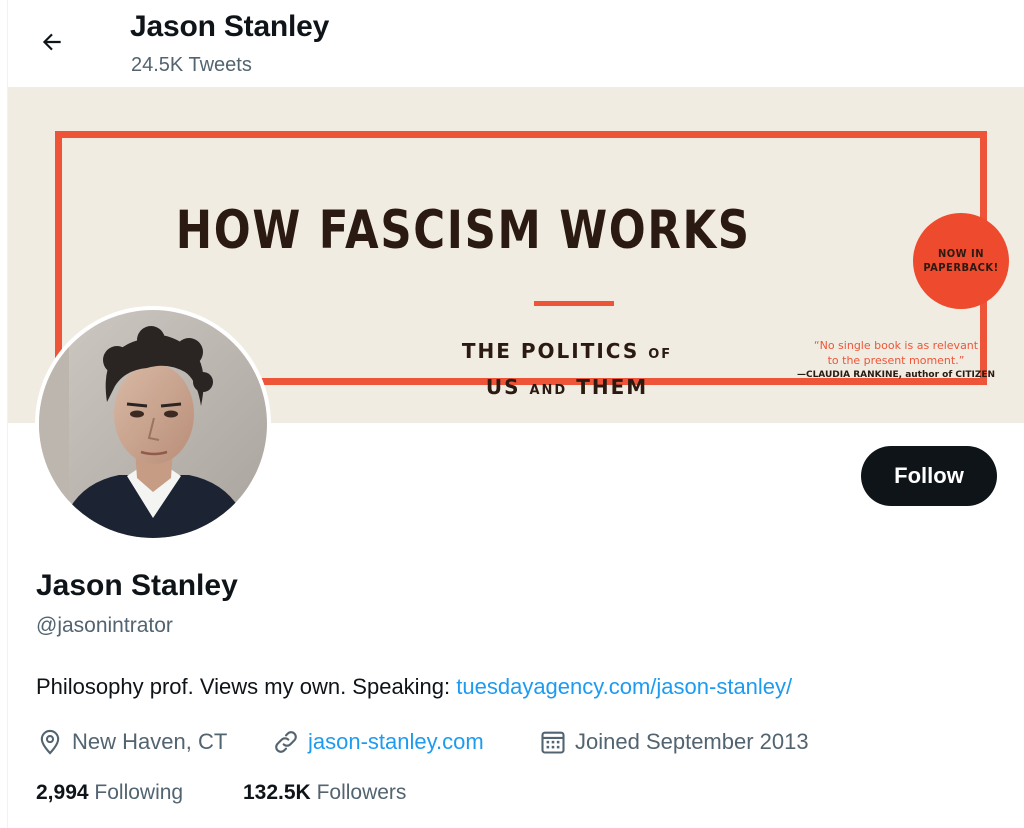 The height and width of the screenshot is (828, 1024). I want to click on following-stat: 2,994 Following, so click(109, 793).